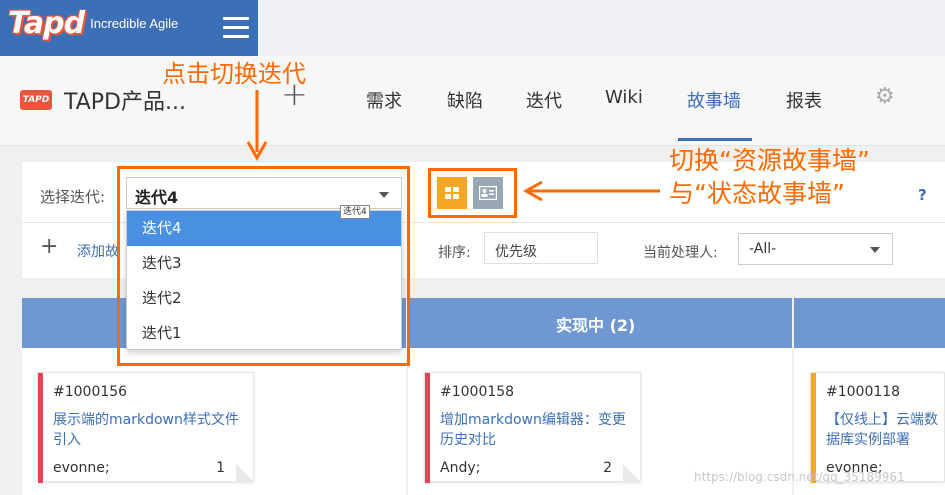 The image size is (945, 495). Describe the element at coordinates (49, 247) in the screenshot. I see `add-story-icon: +` at that location.